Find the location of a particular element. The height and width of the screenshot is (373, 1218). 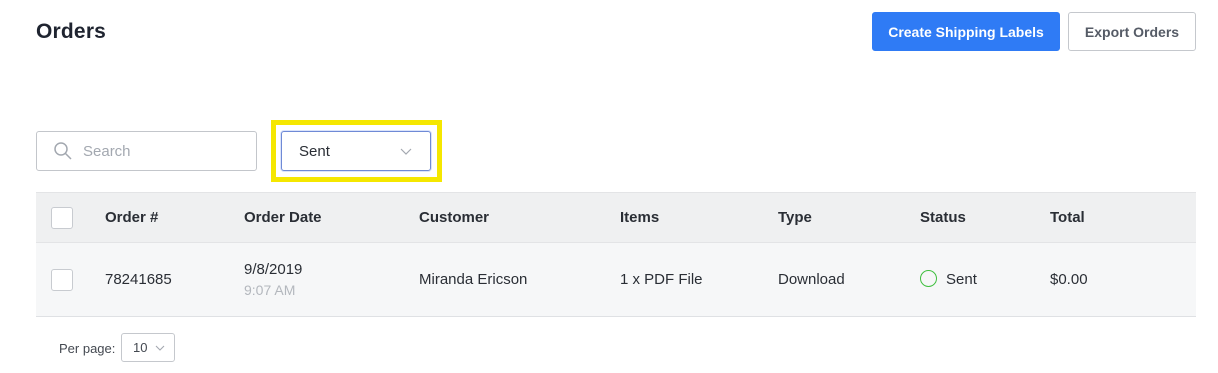

column-header-customer: Customer is located at coordinates (454, 217).